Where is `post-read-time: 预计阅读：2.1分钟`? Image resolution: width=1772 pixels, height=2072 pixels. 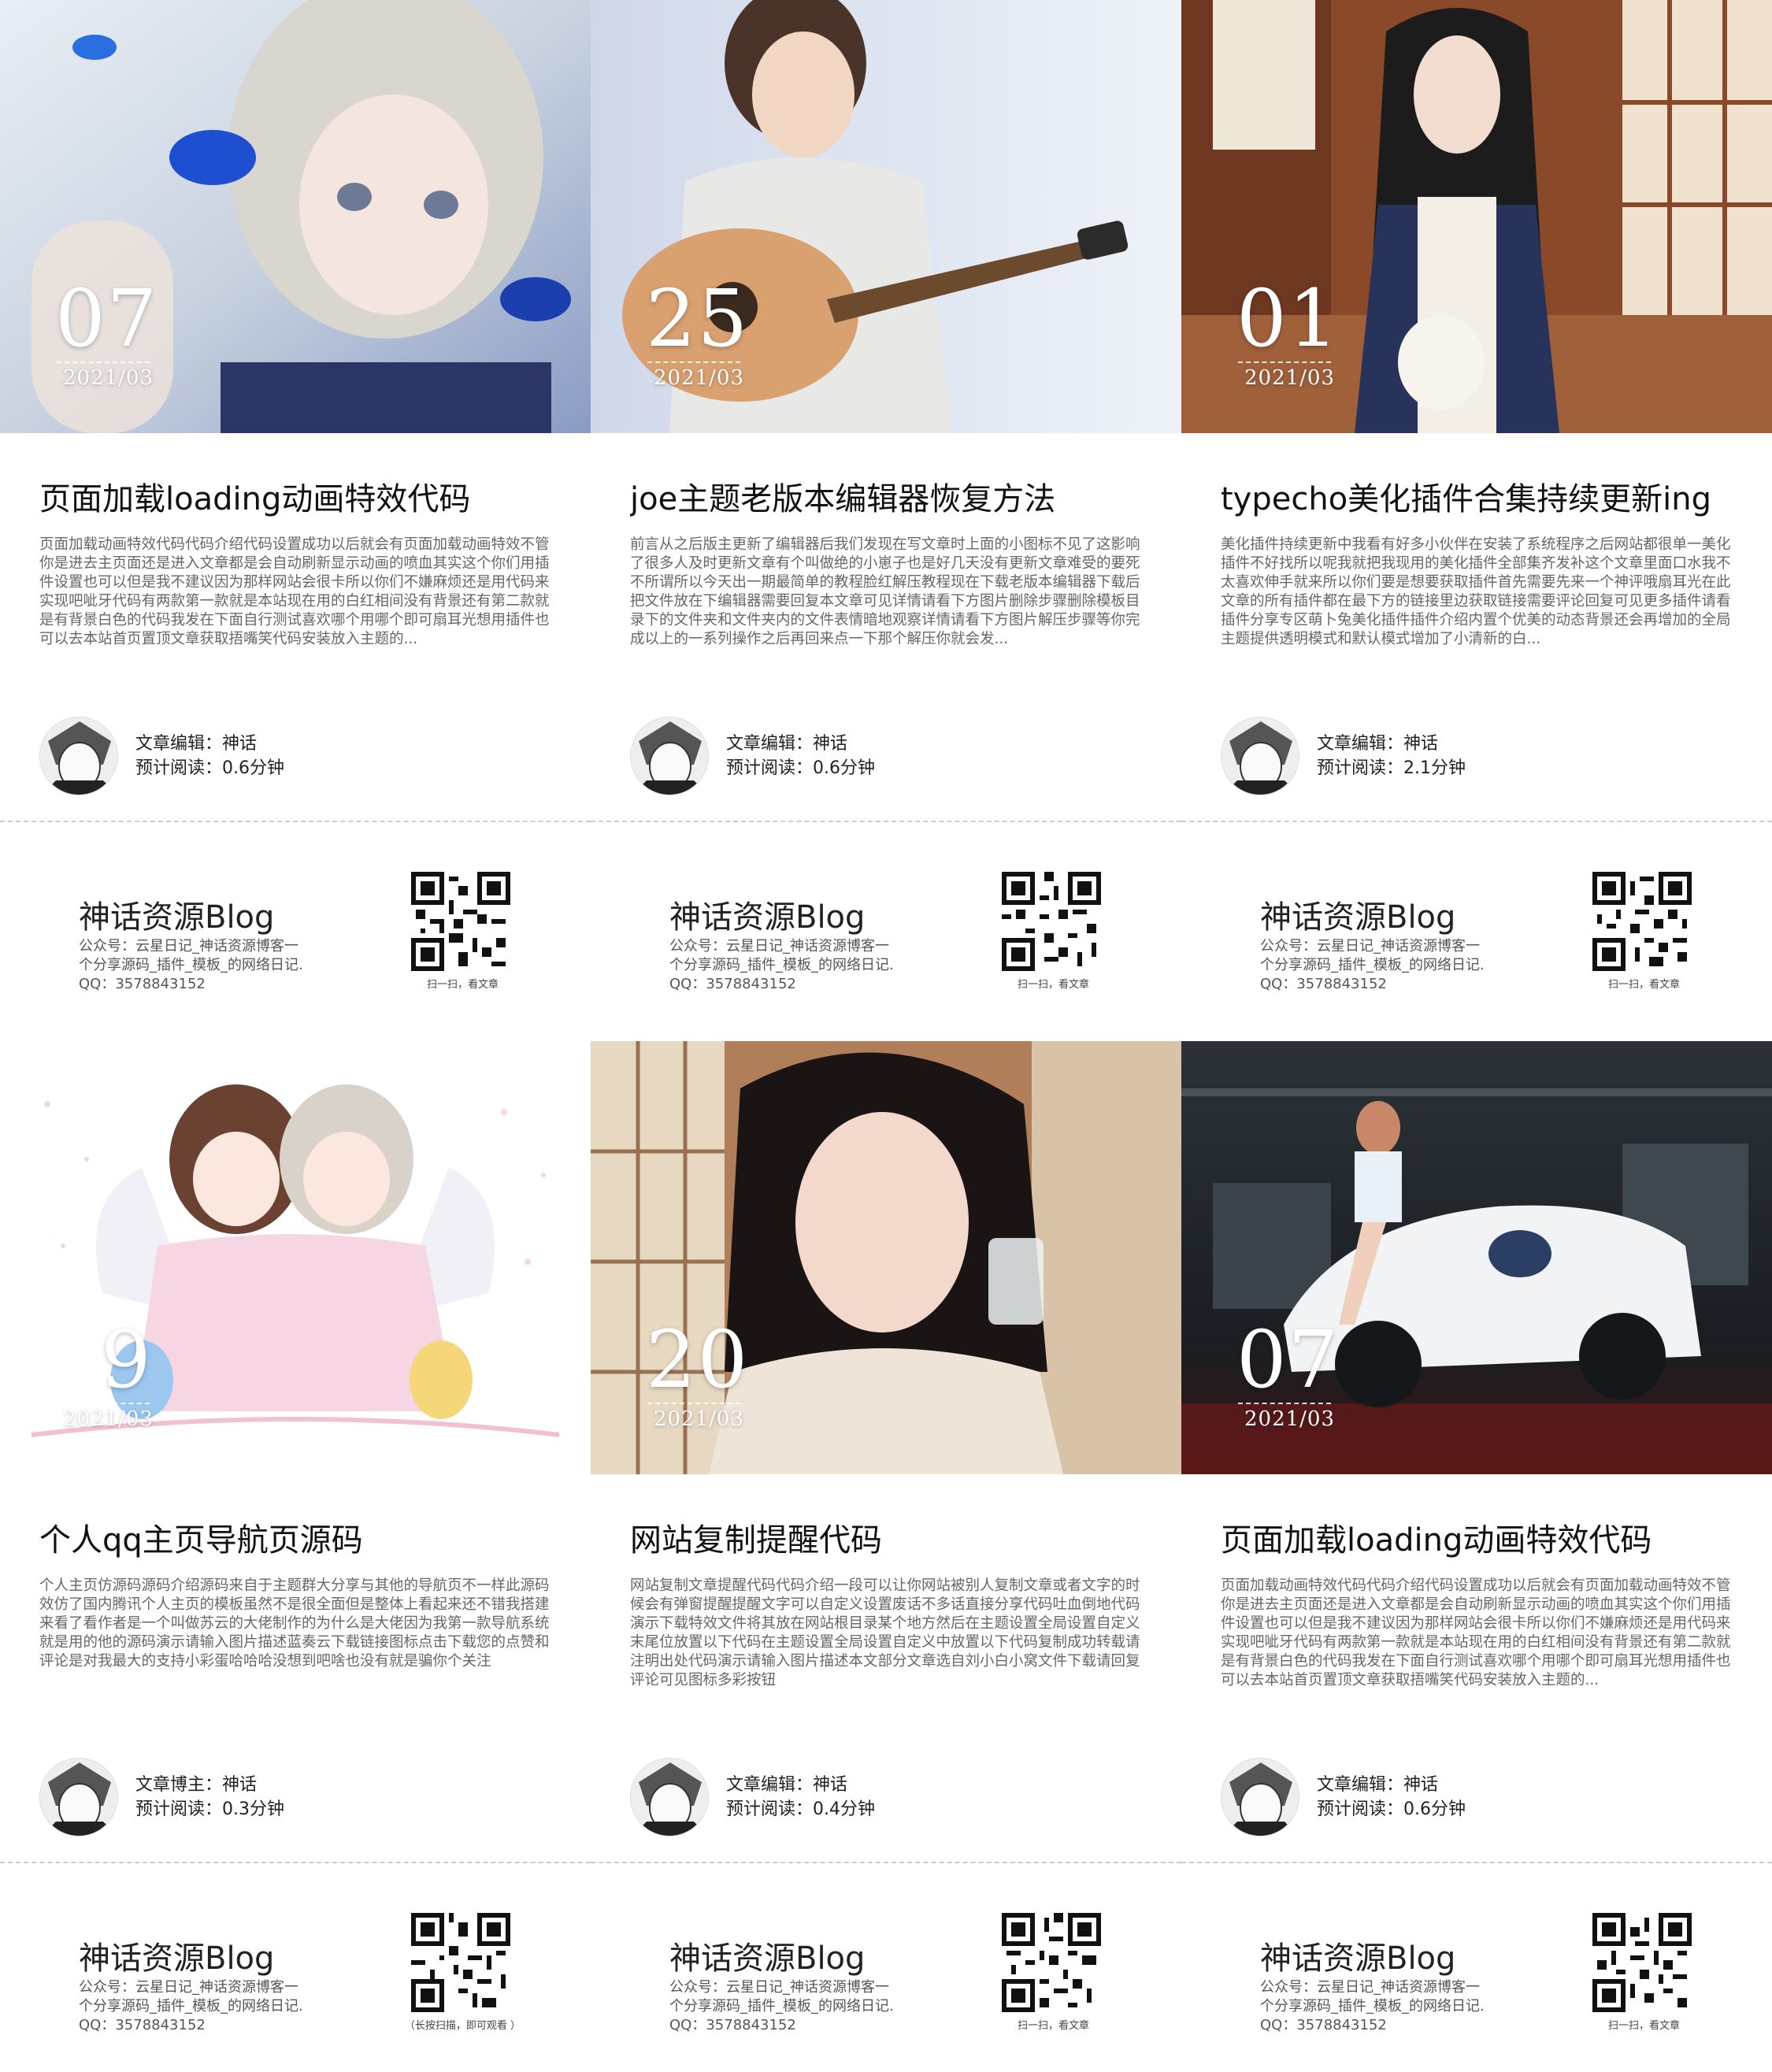
post-read-time: 预计阅读：2.1分钟 is located at coordinates (1392, 768).